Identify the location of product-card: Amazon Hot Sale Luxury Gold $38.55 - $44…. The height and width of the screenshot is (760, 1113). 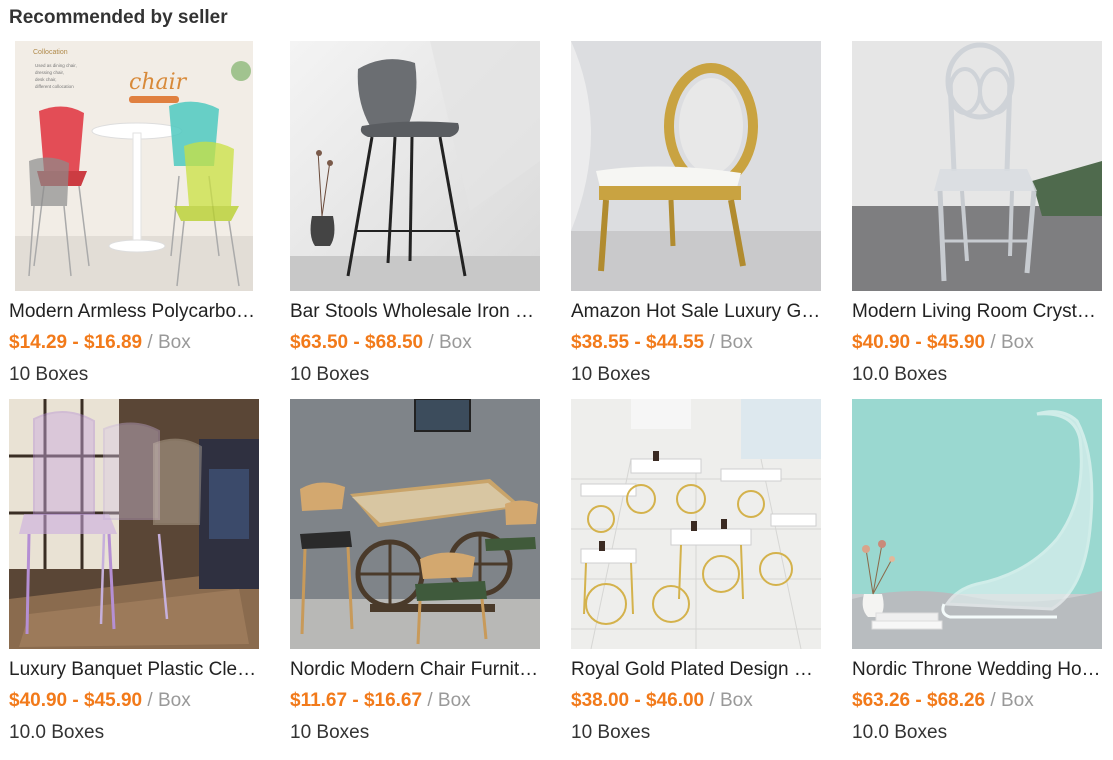
(696, 214).